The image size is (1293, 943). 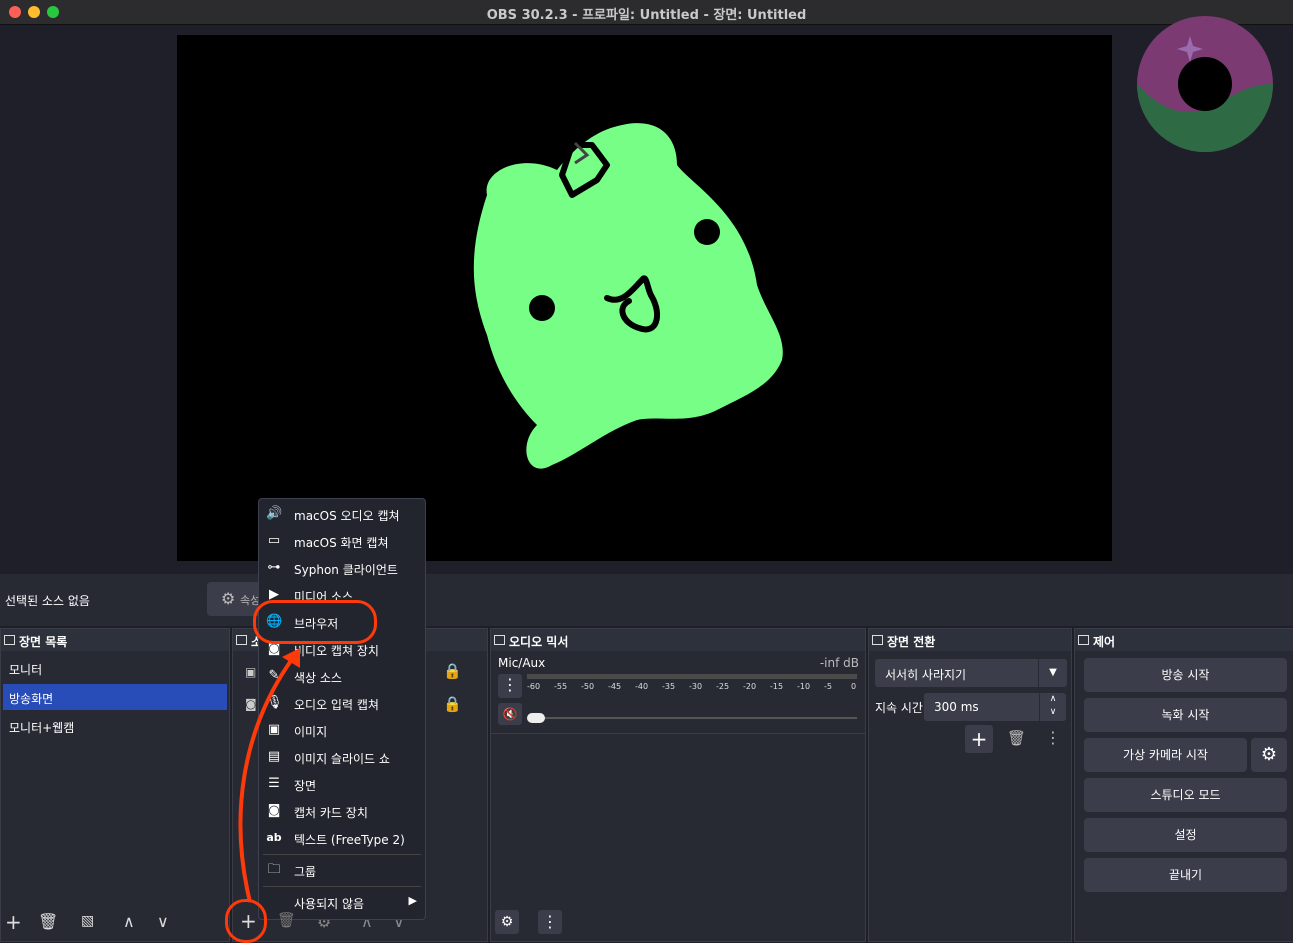 What do you see at coordinates (115, 640) in the screenshot?
I see `scenes-dock-title: 장면 목록` at bounding box center [115, 640].